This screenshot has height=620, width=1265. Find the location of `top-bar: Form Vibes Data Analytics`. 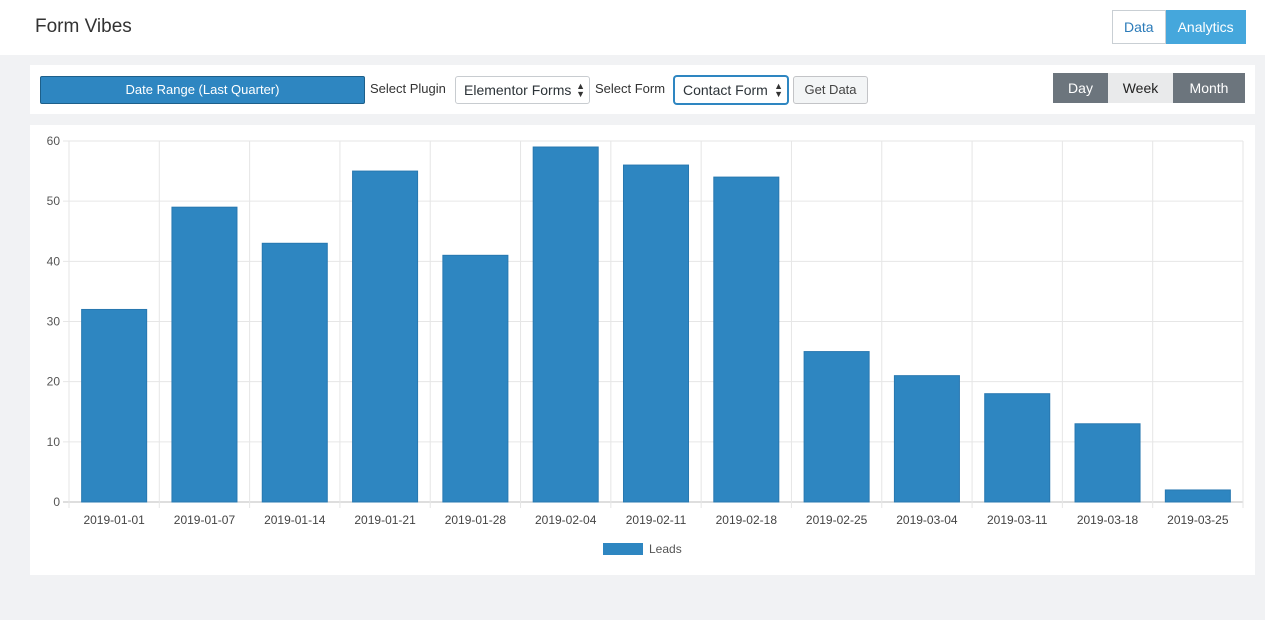

top-bar: Form Vibes Data Analytics is located at coordinates (632, 27).